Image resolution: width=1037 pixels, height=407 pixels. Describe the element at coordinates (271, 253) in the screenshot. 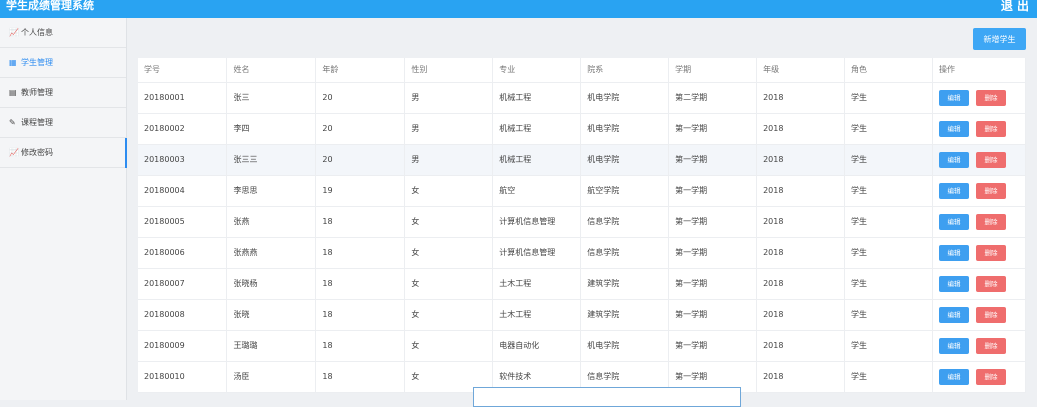

I see `table-cell: 张燕燕` at that location.